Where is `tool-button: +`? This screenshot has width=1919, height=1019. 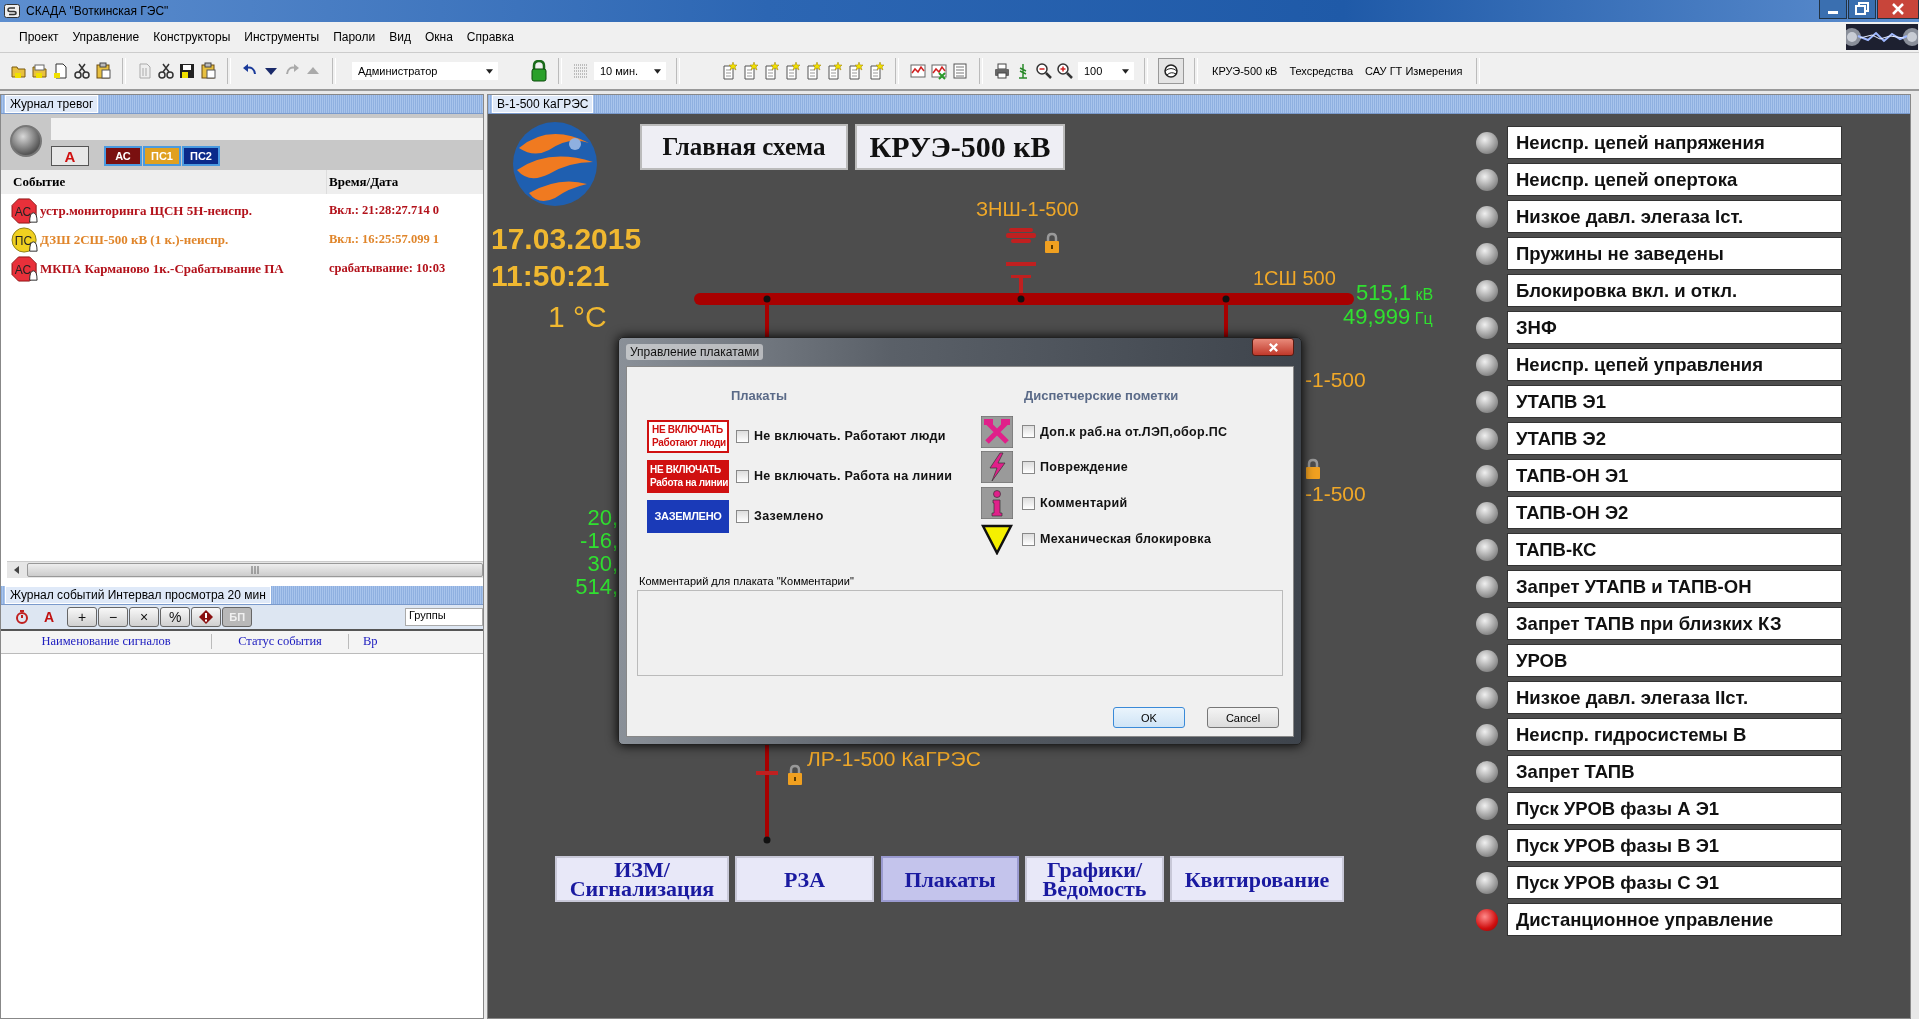
tool-button: + is located at coordinates (82, 616).